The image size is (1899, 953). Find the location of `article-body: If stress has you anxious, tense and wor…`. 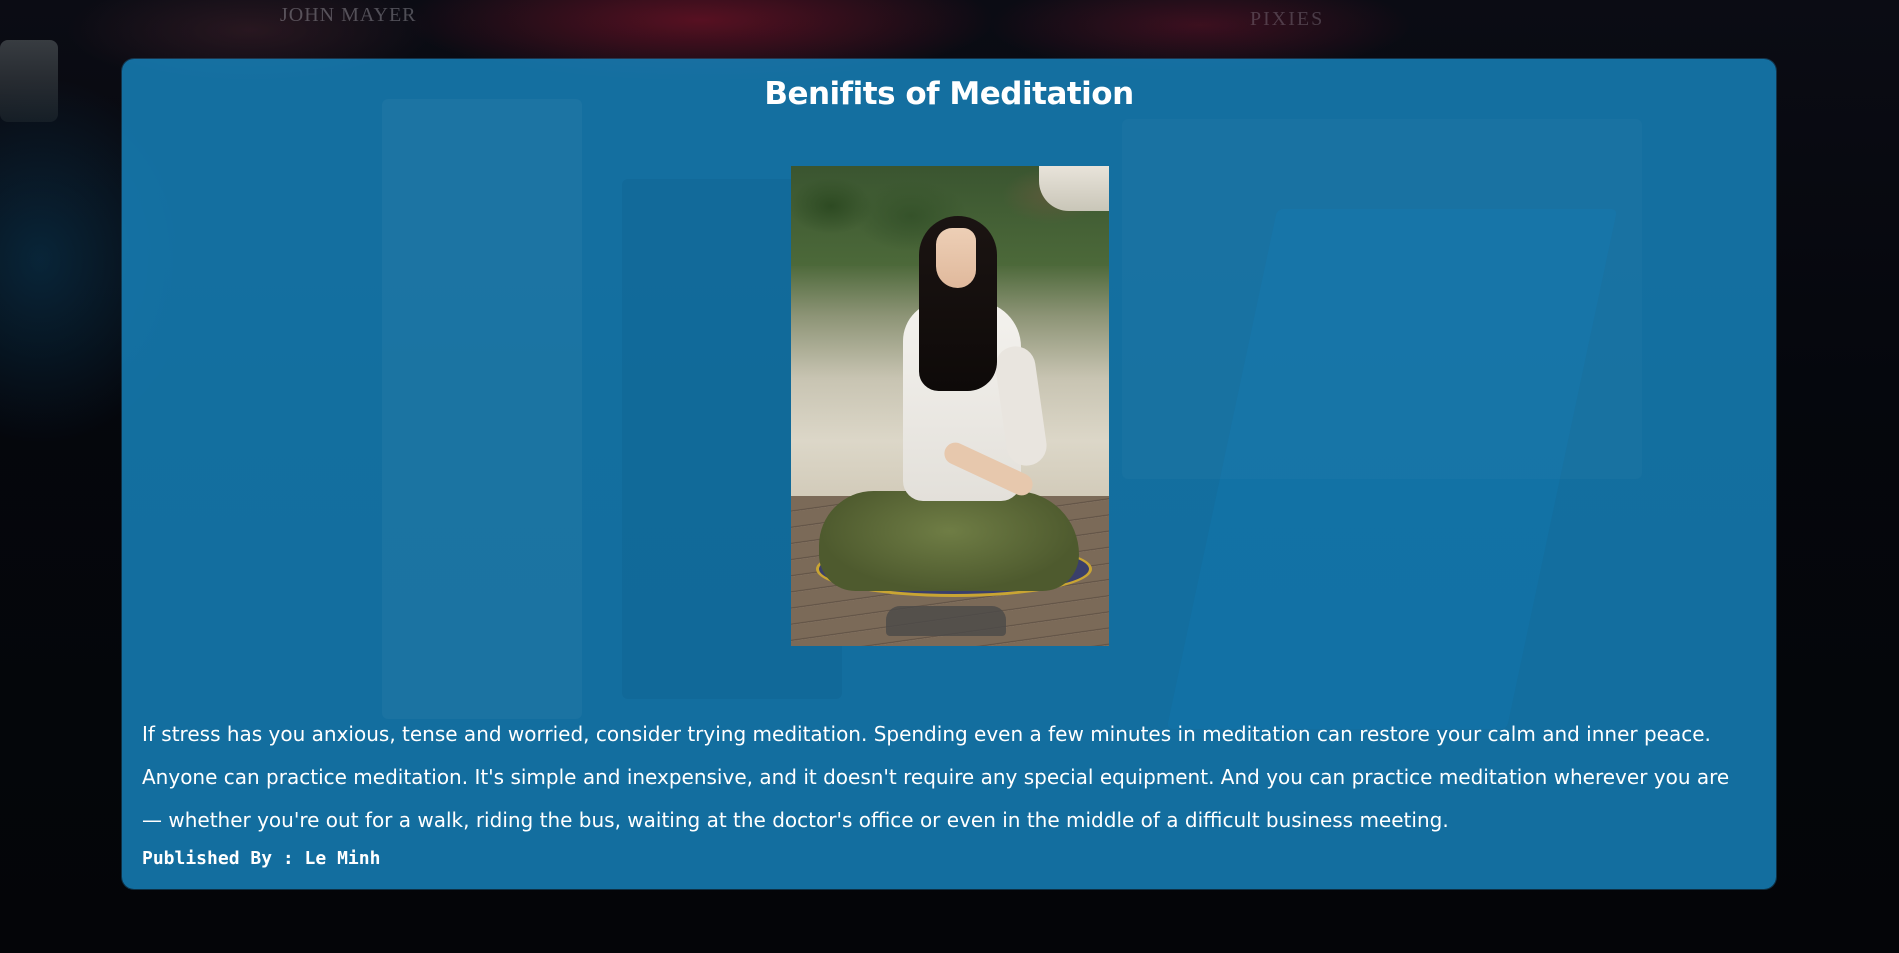

article-body: If stress has you anxious, tense and wor… is located at coordinates (936, 777).